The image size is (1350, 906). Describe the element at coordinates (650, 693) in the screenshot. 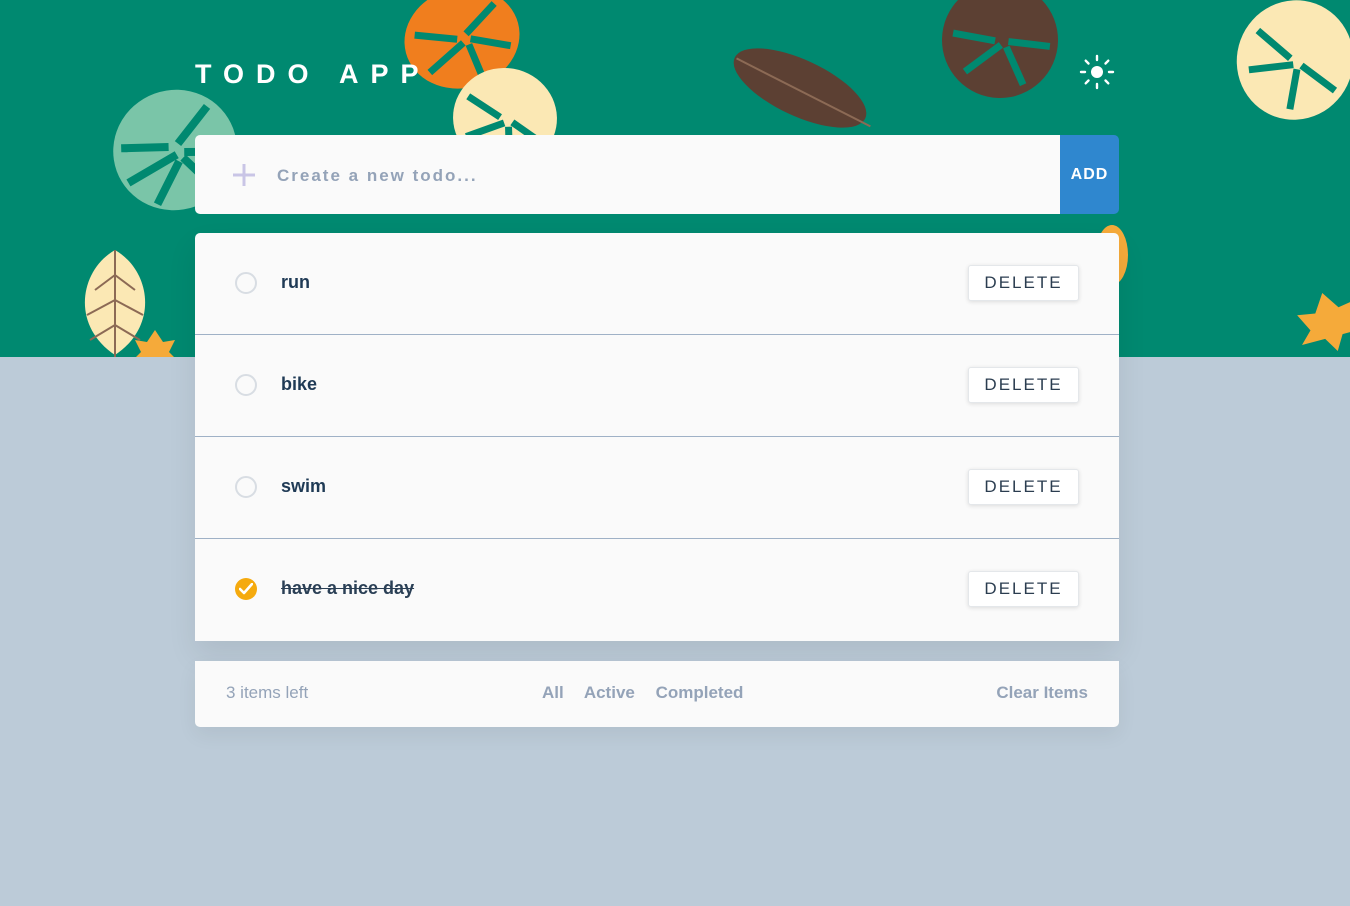

I see `filter-tabs: All Active Completed` at that location.